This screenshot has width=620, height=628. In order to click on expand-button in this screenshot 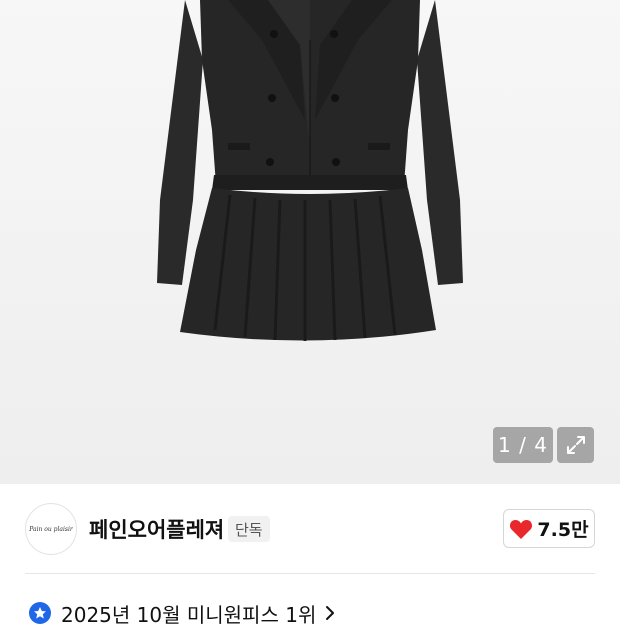, I will do `click(575, 445)`.